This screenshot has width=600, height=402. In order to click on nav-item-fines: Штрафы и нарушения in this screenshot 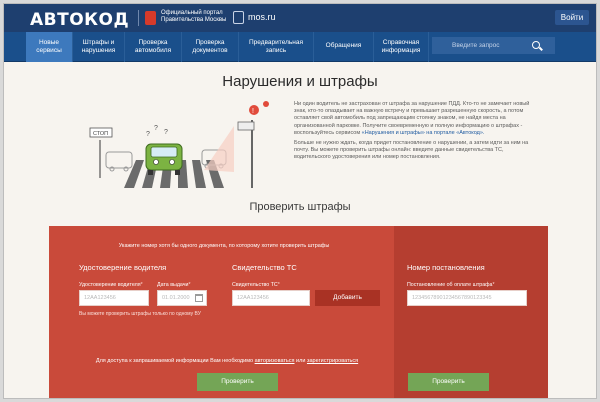, I will do `click(99, 47)`.